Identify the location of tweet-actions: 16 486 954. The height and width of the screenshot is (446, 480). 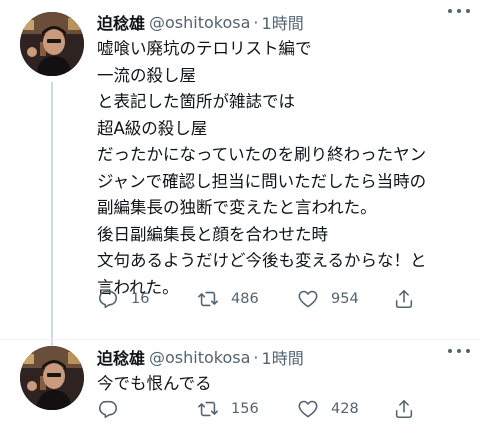
(278, 299).